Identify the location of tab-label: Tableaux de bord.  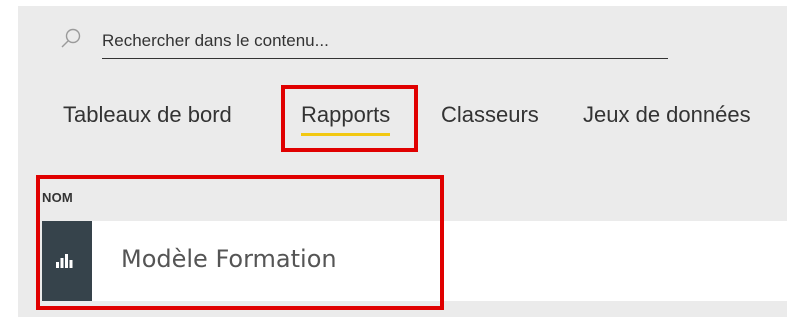
(147, 114).